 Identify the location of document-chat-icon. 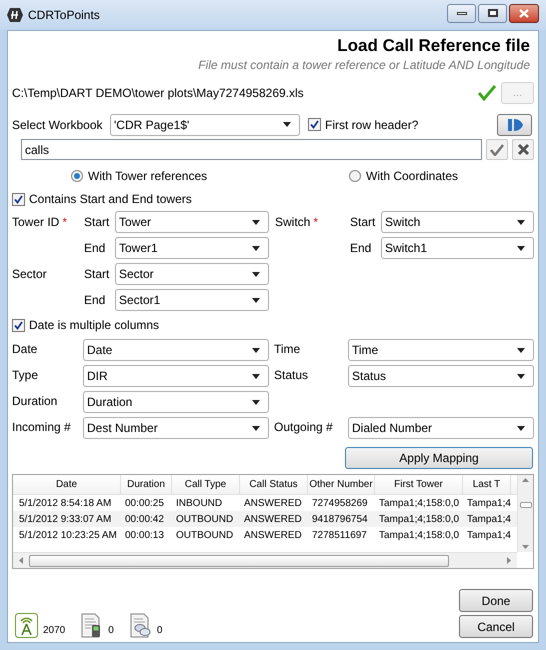
(141, 625).